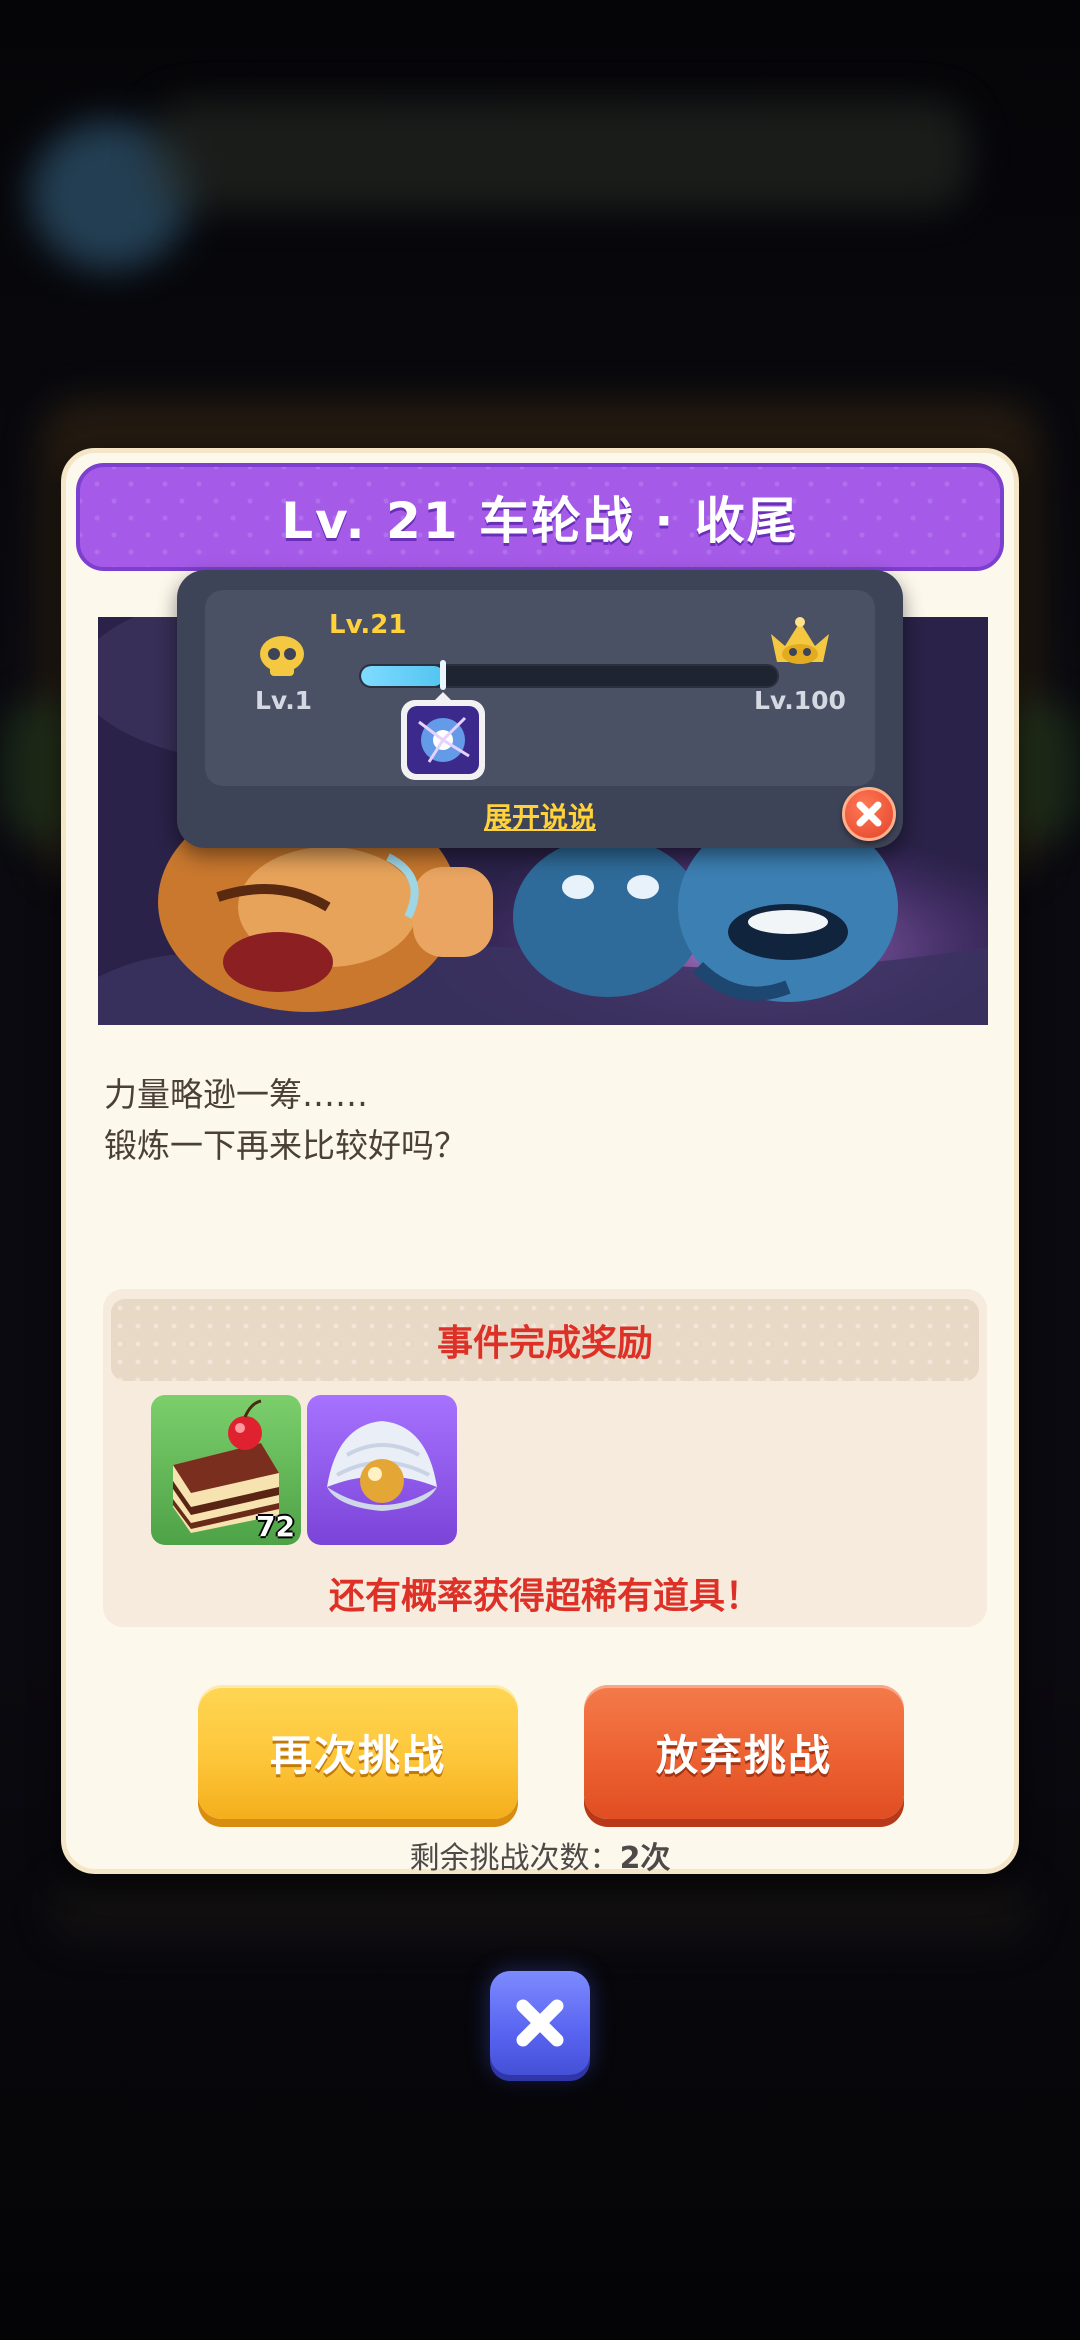 Image resolution: width=1080 pixels, height=2340 pixels. Describe the element at coordinates (534, 1120) in the screenshot. I see `battle-result-text: 力量略逊一筹…… 锻炼一下再来比较好吗？` at that location.